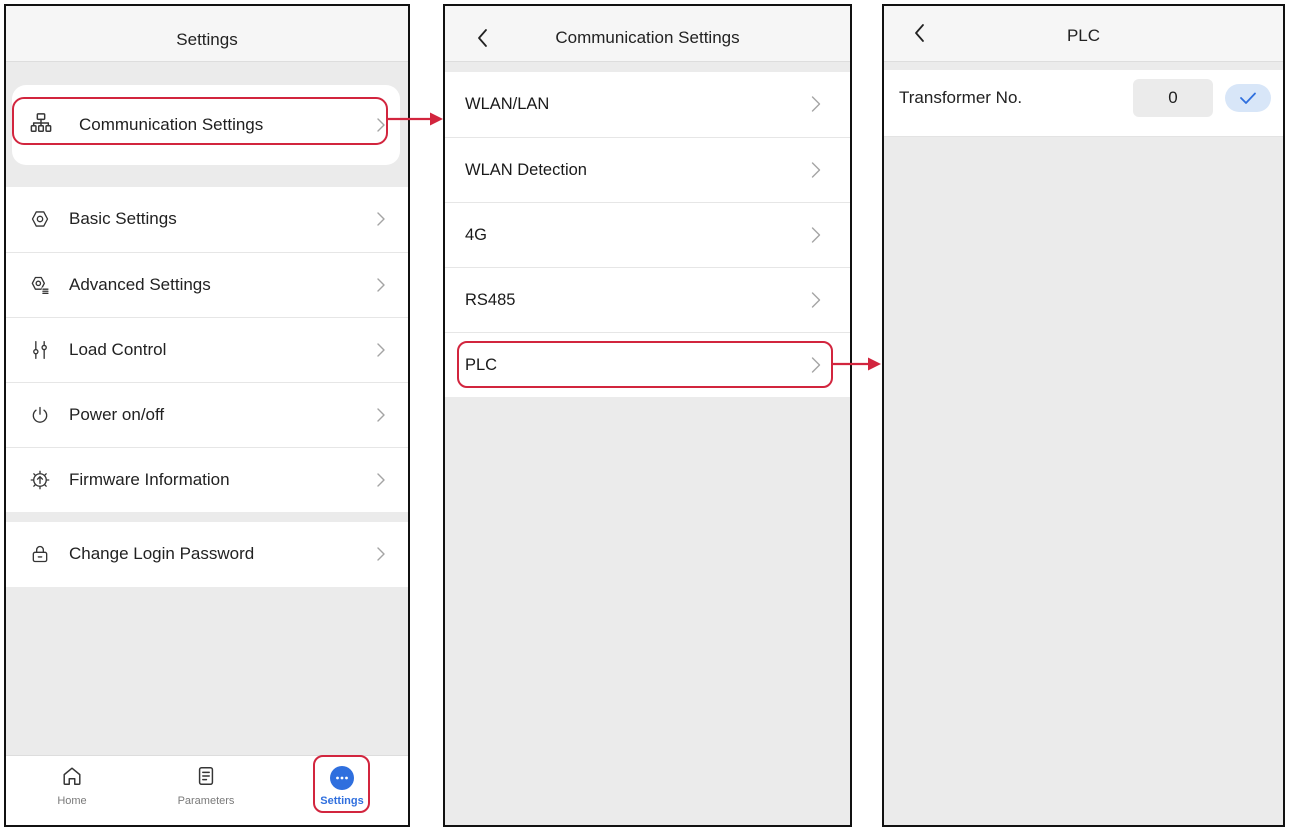 Image resolution: width=1289 pixels, height=829 pixels. I want to click on menu-item-label: WLAN/LAN, so click(507, 104).